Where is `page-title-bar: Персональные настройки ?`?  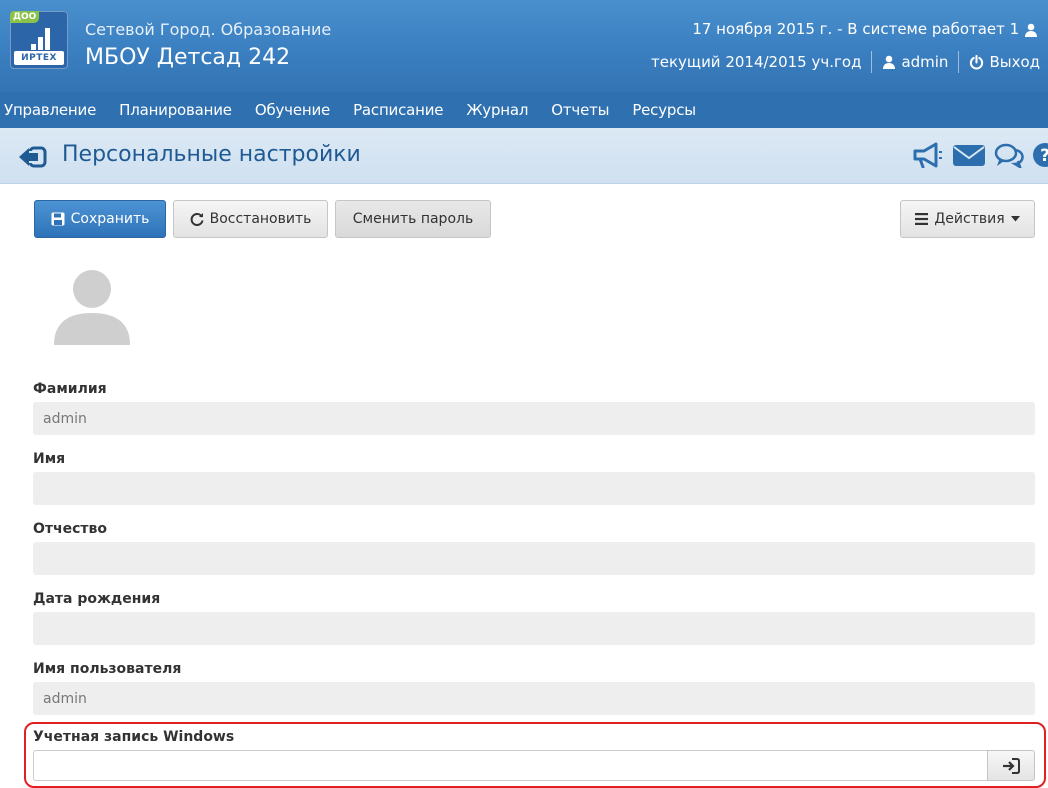 page-title-bar: Персональные настройки ? is located at coordinates (524, 156).